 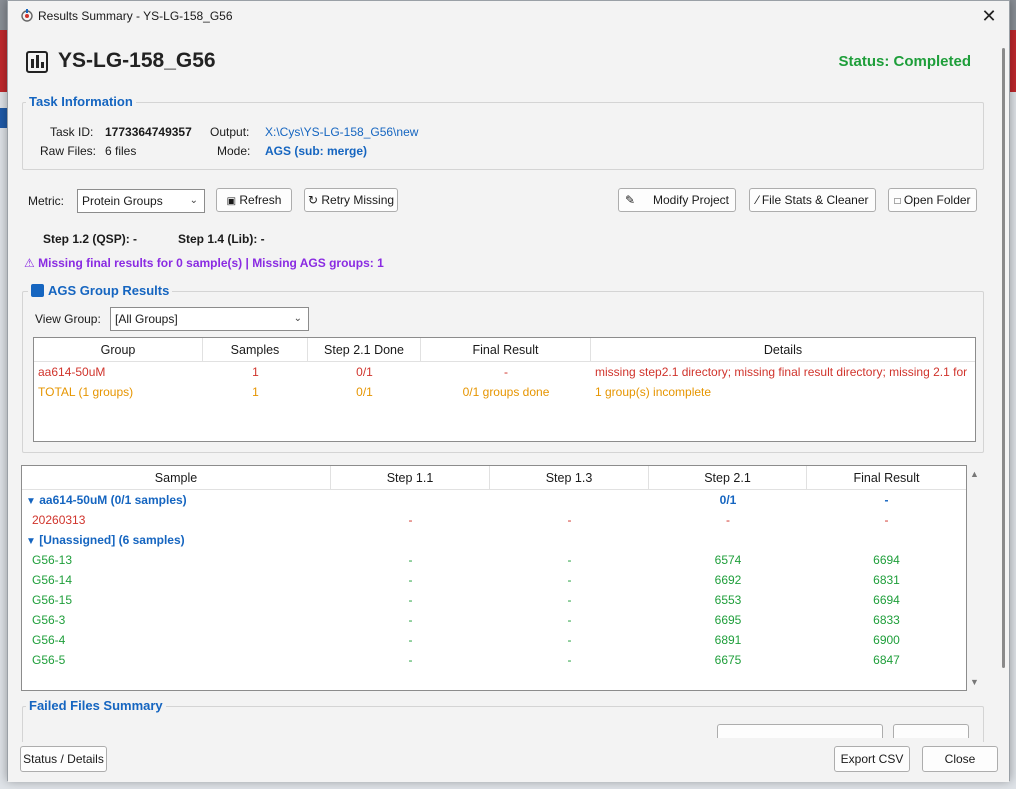 What do you see at coordinates (975, 578) in the screenshot?
I see `tree-scrollbar: ▲ ▼` at bounding box center [975, 578].